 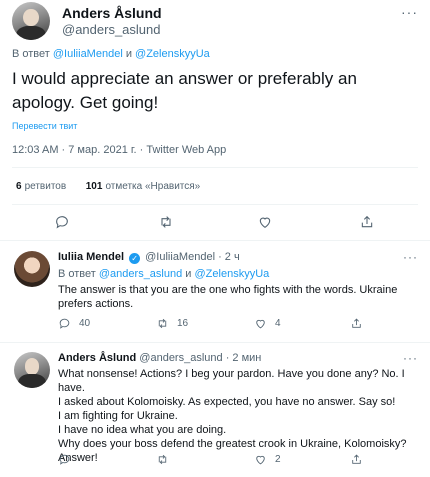 What do you see at coordinates (215, 222) in the screenshot?
I see `tweet-actions` at bounding box center [215, 222].